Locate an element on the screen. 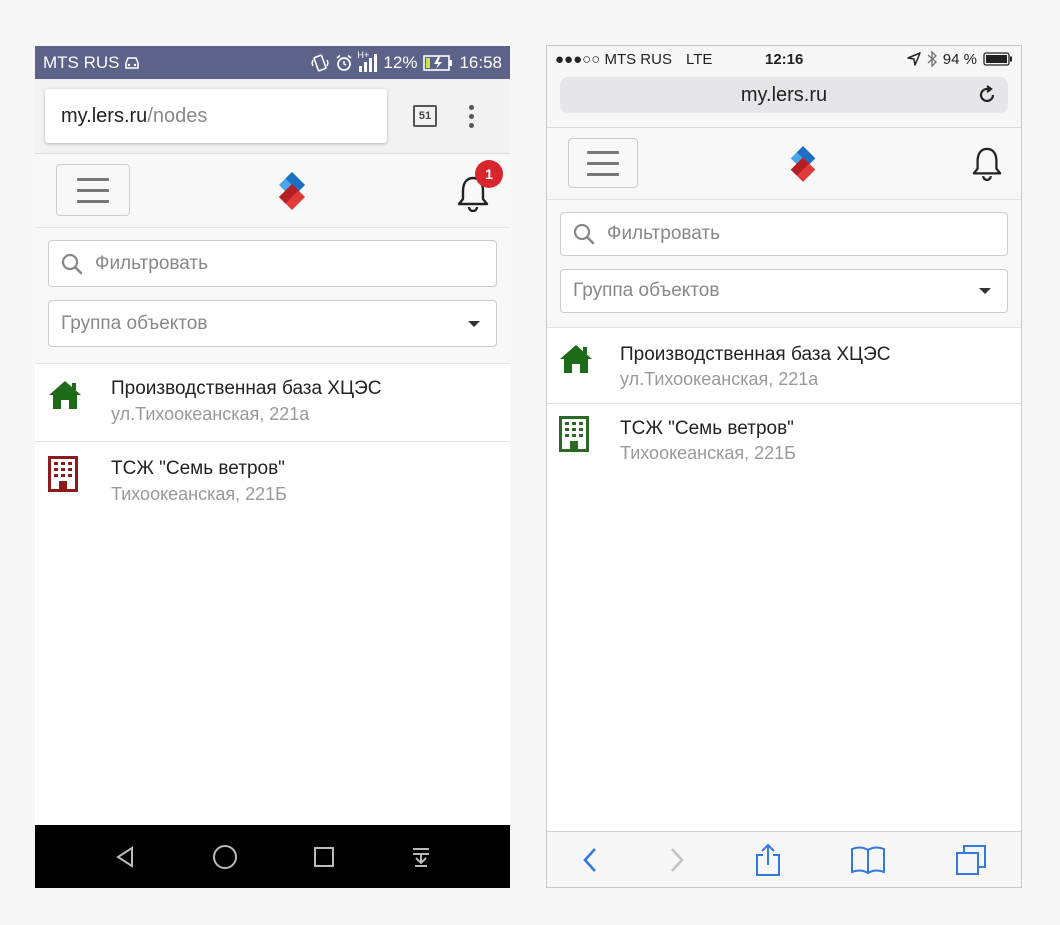  network-type: LTE is located at coordinates (699, 59).